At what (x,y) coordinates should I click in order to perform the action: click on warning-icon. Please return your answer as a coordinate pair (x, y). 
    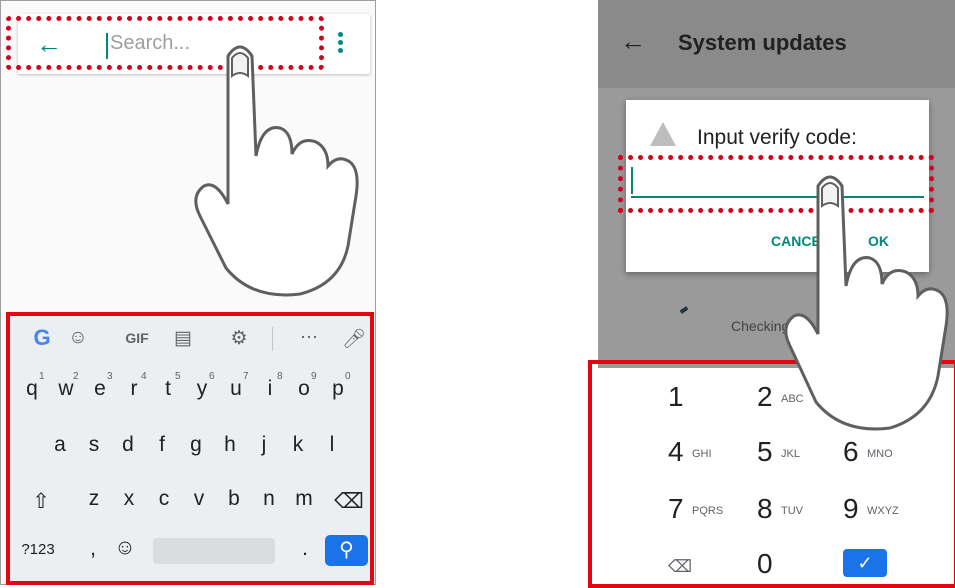
    Looking at the image, I should click on (663, 134).